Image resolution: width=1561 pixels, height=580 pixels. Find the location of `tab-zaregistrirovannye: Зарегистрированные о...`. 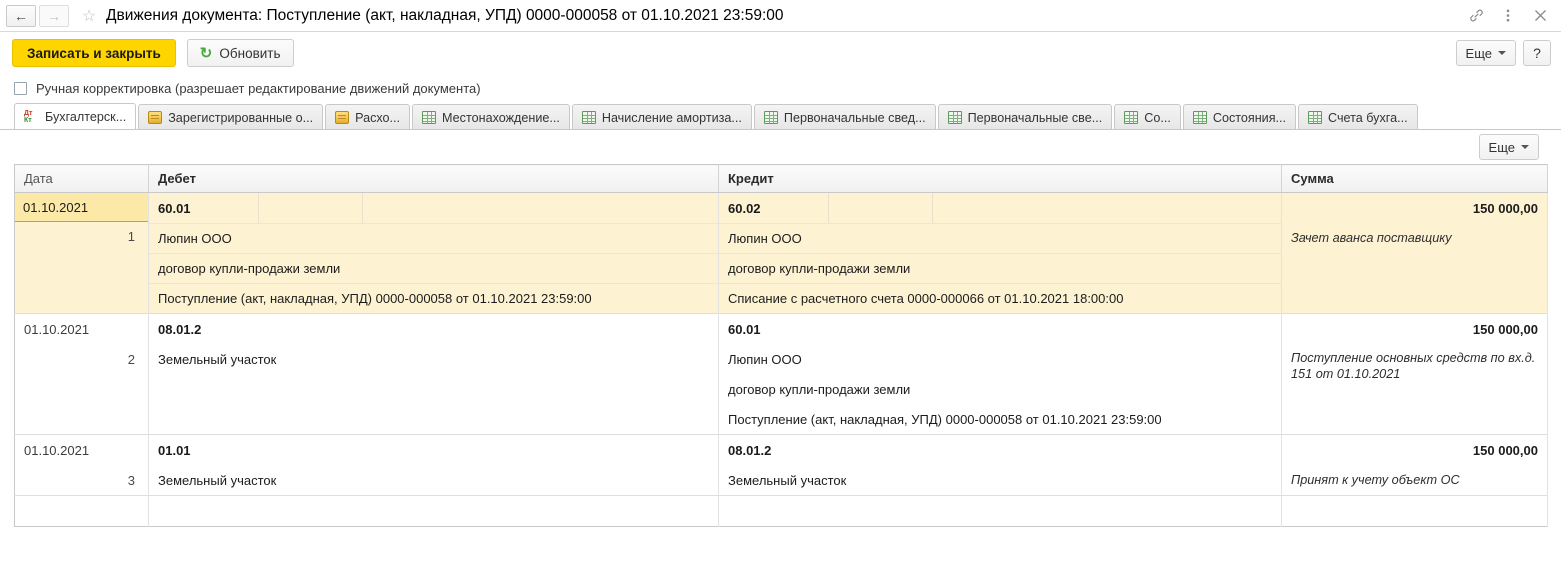

tab-zaregistrirovannye: Зарегистрированные о... is located at coordinates (231, 116).